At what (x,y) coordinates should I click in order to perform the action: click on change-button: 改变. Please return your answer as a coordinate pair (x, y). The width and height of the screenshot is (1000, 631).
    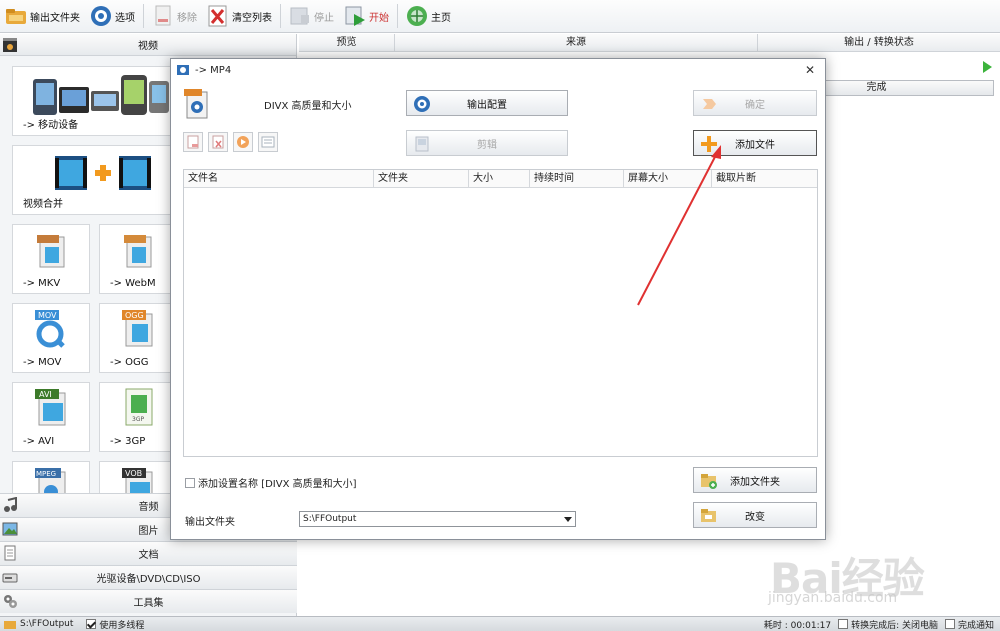
    Looking at the image, I should click on (755, 515).